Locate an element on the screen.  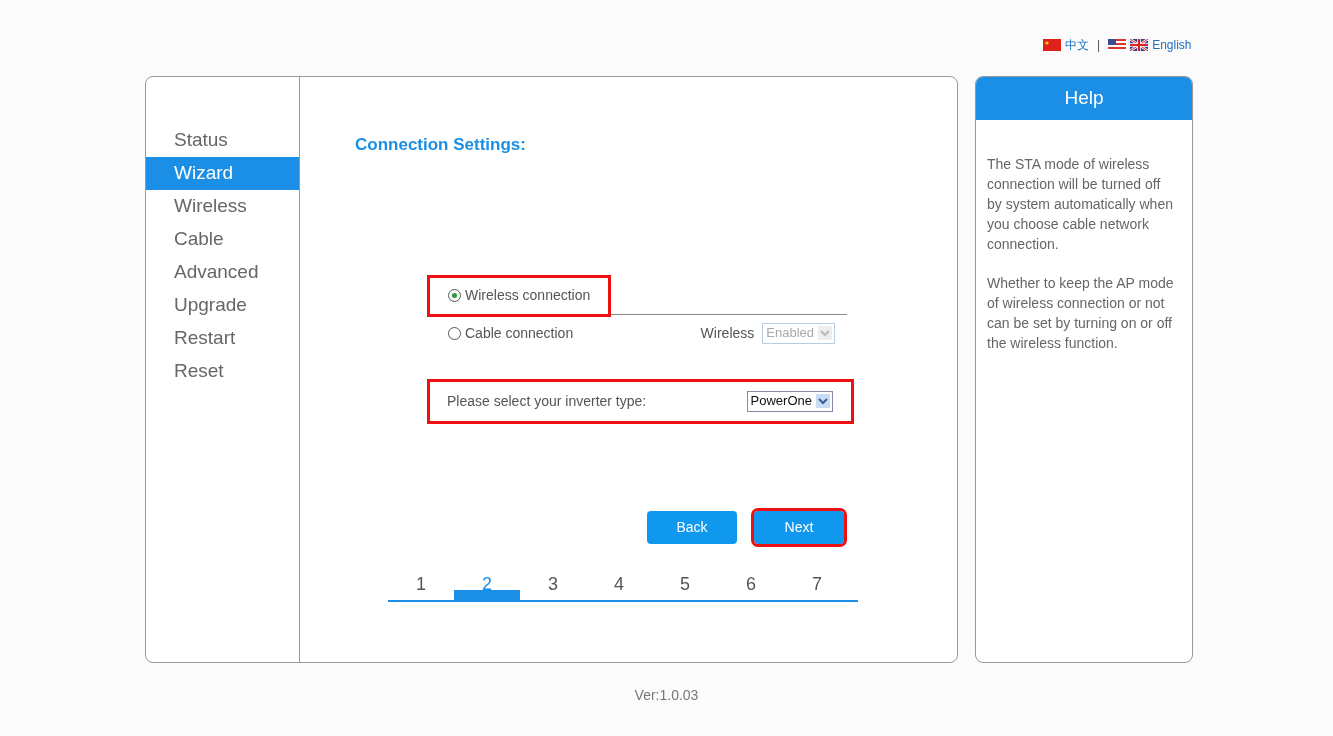
sidebar-item: Wireless is located at coordinates (222, 206).